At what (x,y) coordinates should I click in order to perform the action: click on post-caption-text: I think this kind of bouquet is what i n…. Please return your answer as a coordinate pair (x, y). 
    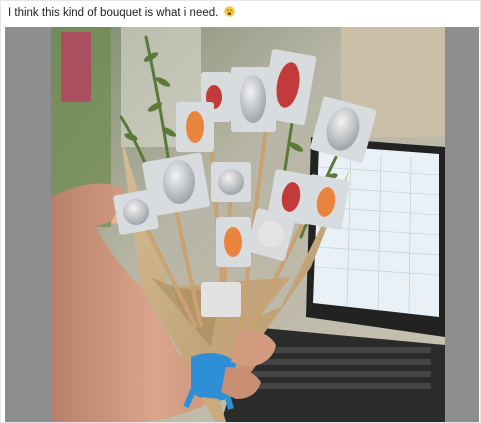
    Looking at the image, I should click on (113, 13).